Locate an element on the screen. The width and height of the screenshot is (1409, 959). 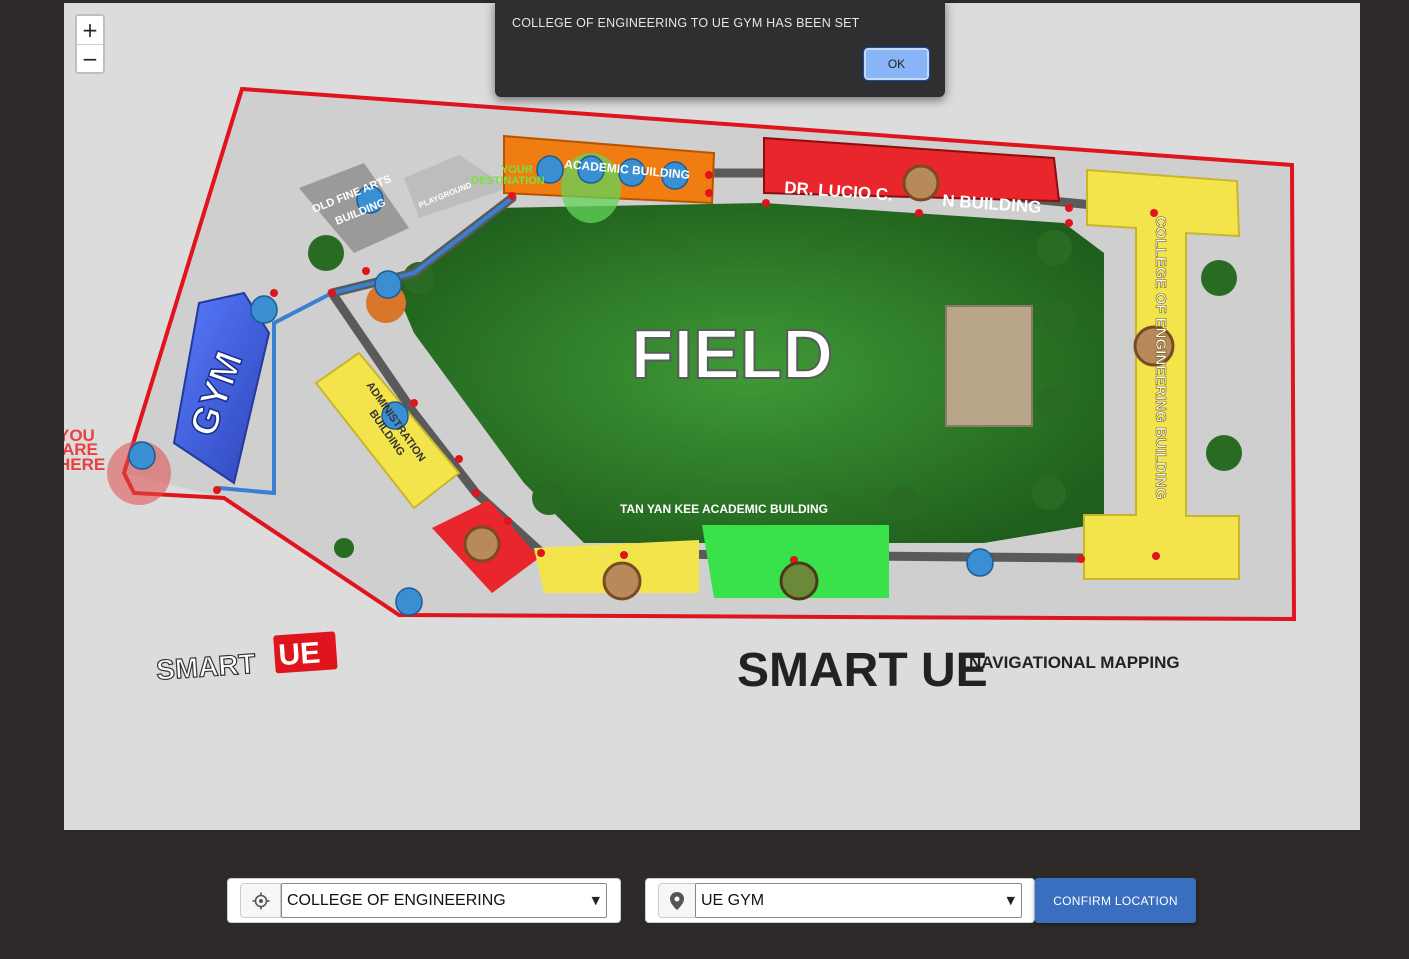
zoom-control: + − is located at coordinates (90, 44).